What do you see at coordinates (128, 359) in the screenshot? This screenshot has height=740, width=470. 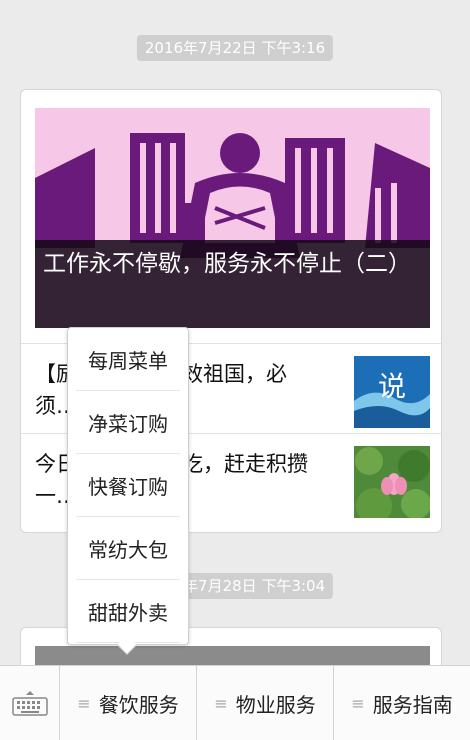 I see `submenu-item-weekly-menu: 每周菜单` at bounding box center [128, 359].